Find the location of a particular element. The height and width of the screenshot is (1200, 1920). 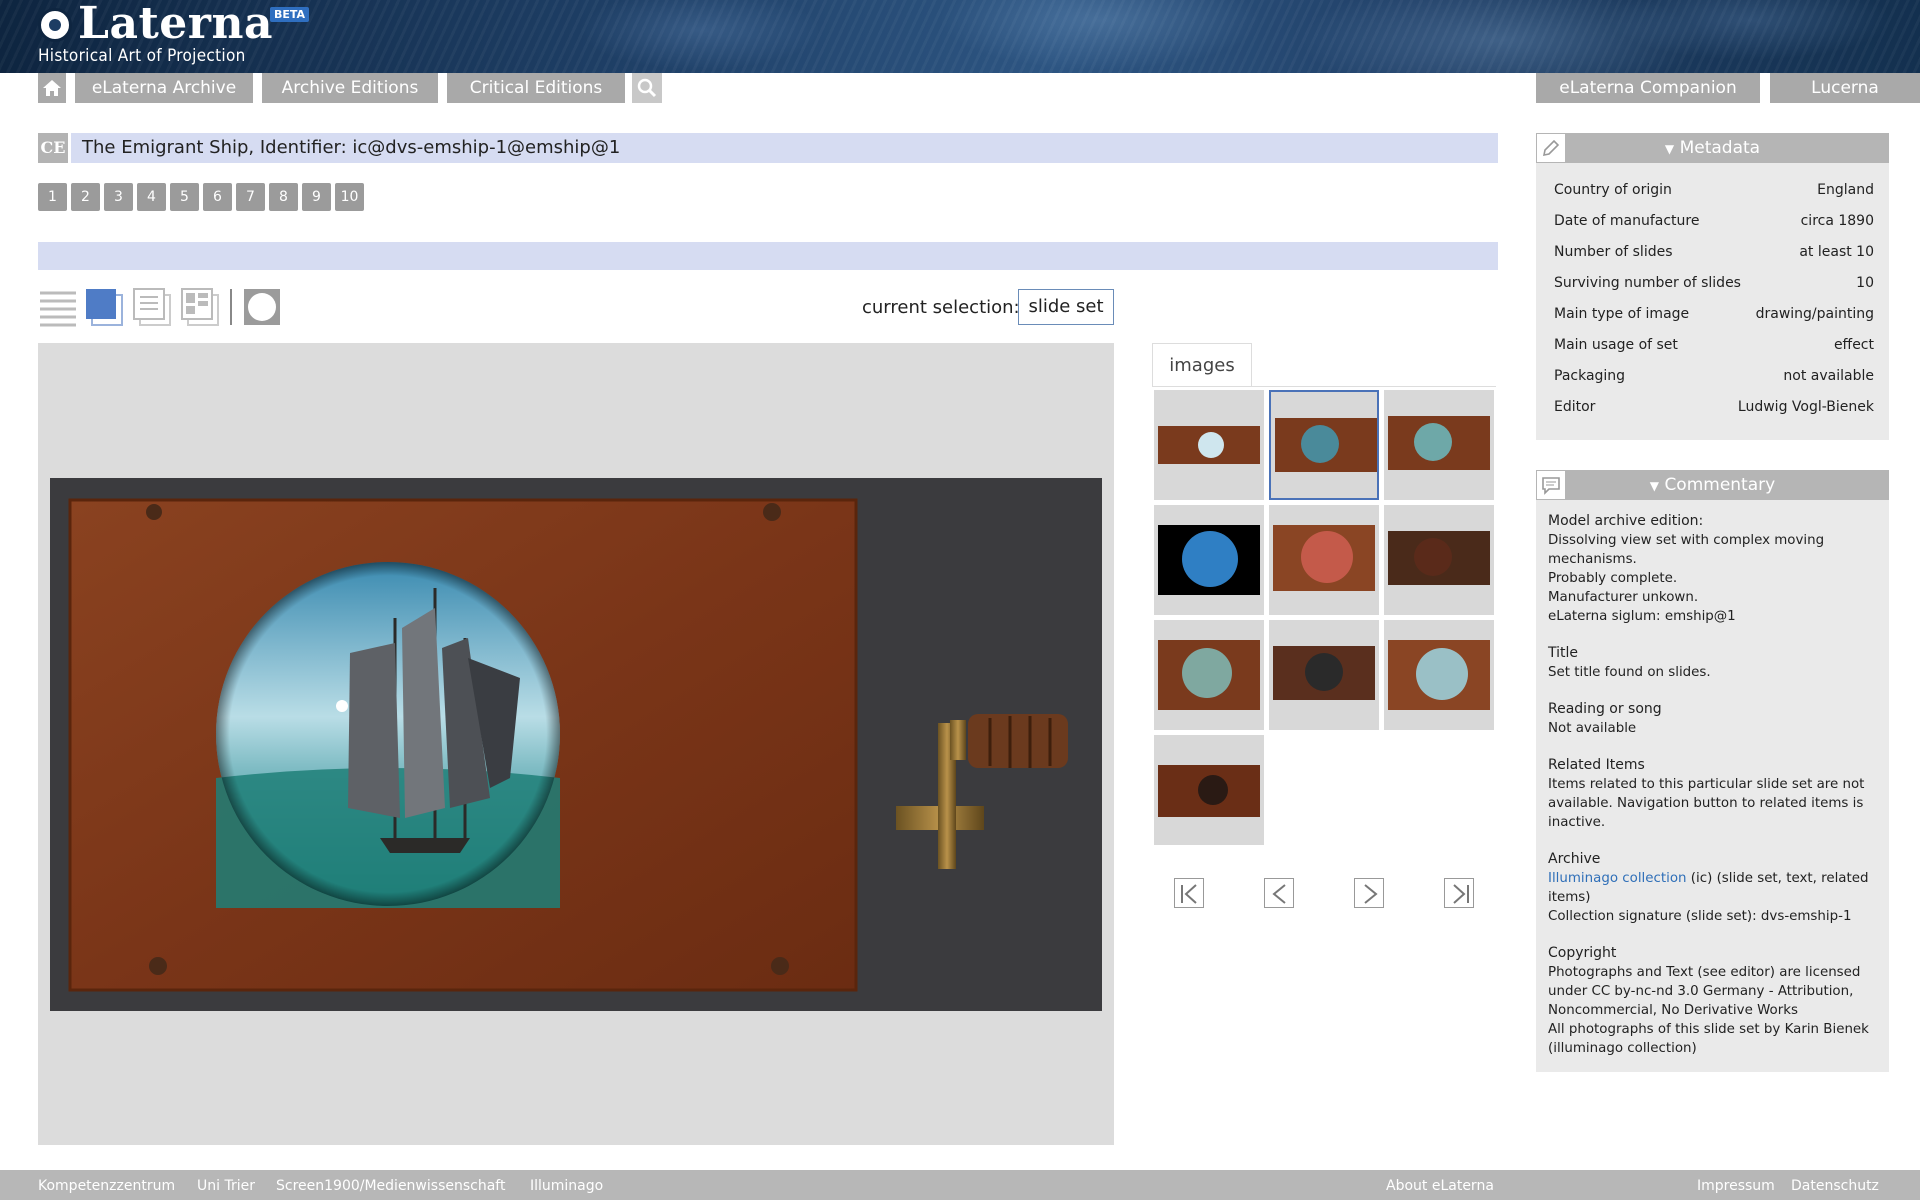

commentary-reading-block: Reading or song Not available is located at coordinates (1712, 719).